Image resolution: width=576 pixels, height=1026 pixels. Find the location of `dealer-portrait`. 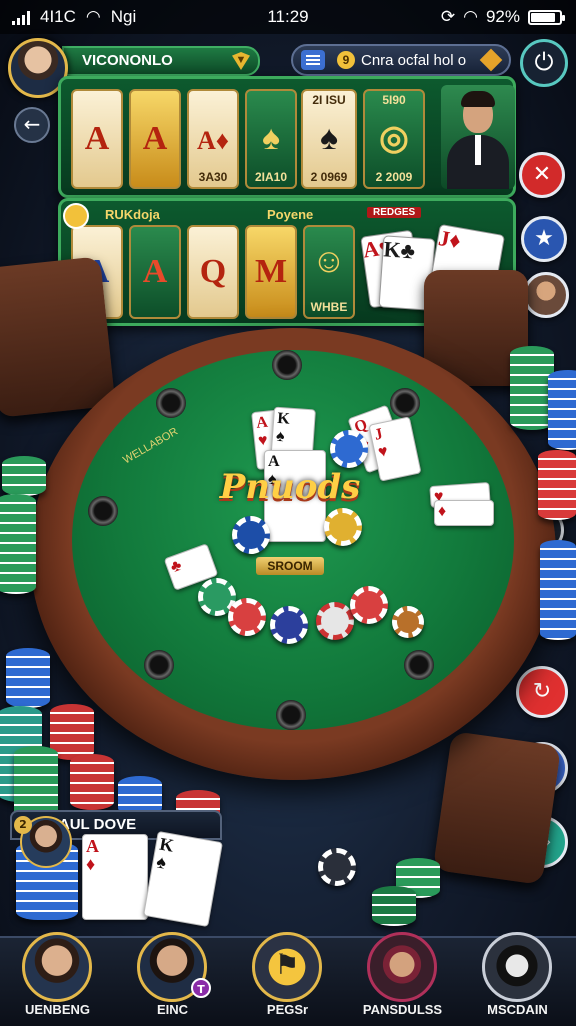

dealer-portrait is located at coordinates (478, 137).